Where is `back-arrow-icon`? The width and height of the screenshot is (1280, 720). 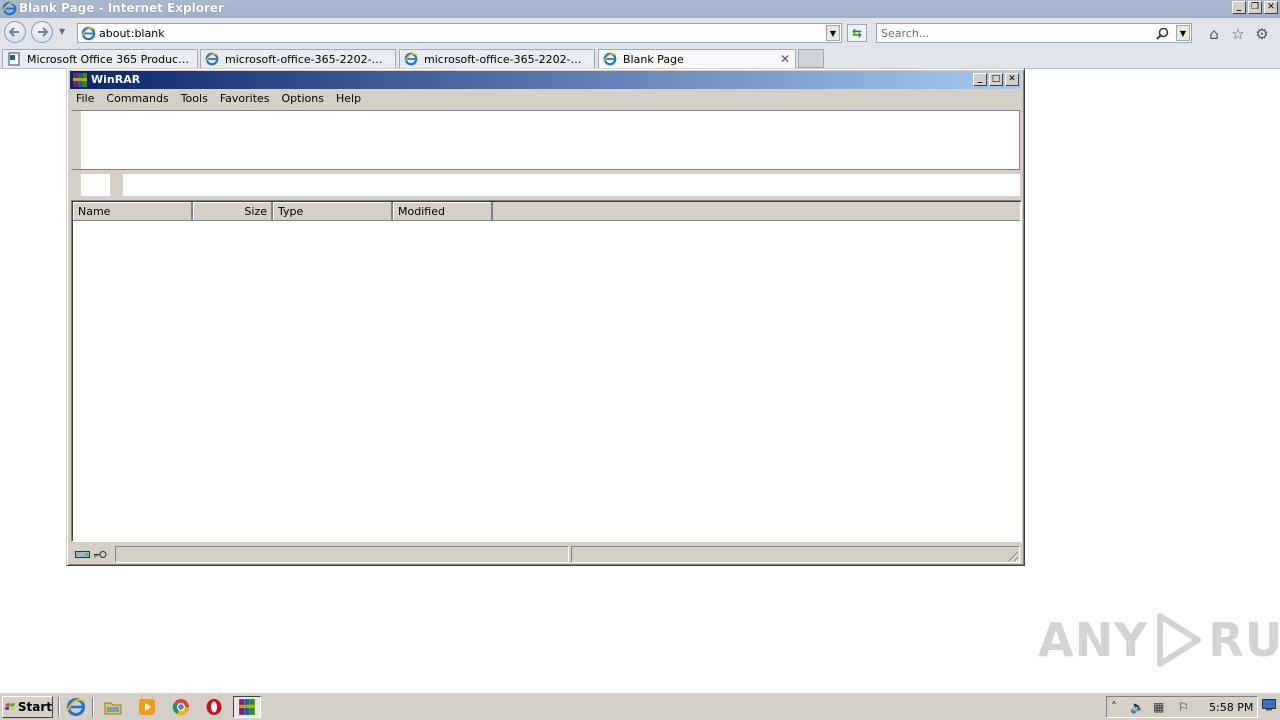
back-arrow-icon is located at coordinates (13, 32).